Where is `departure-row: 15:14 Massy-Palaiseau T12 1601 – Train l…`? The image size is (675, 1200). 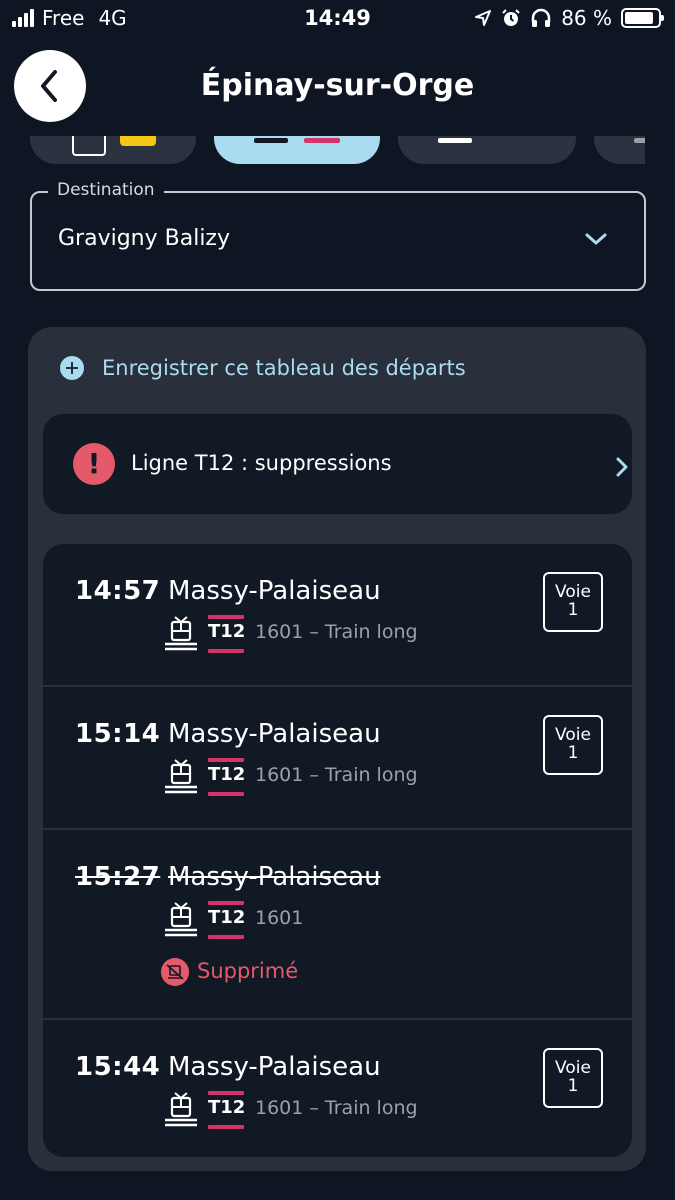
departure-row: 15:14 Massy-Palaiseau T12 1601 – Train l… is located at coordinates (337, 757).